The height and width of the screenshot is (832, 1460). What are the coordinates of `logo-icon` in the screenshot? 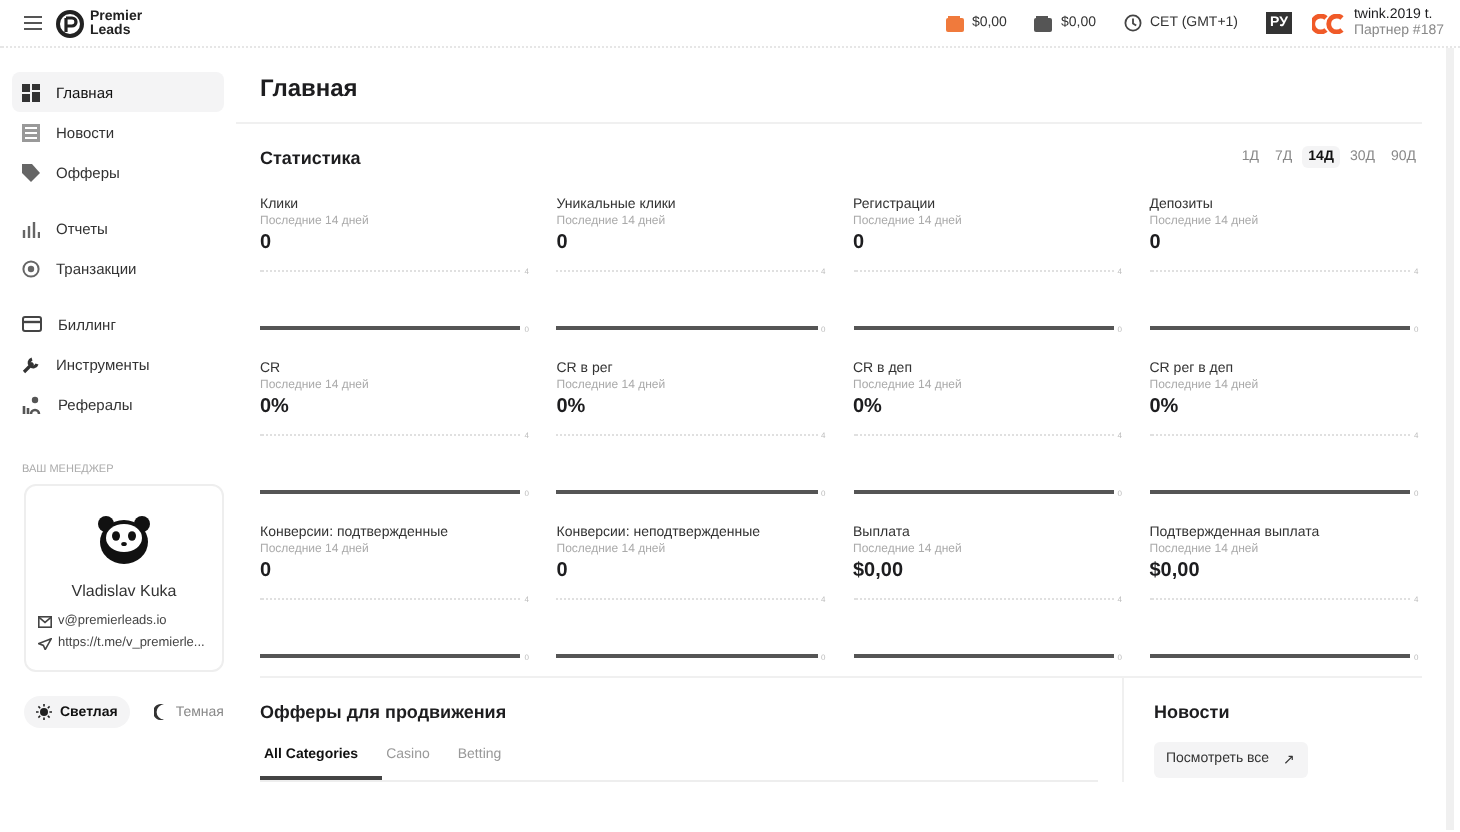 It's located at (70, 23).